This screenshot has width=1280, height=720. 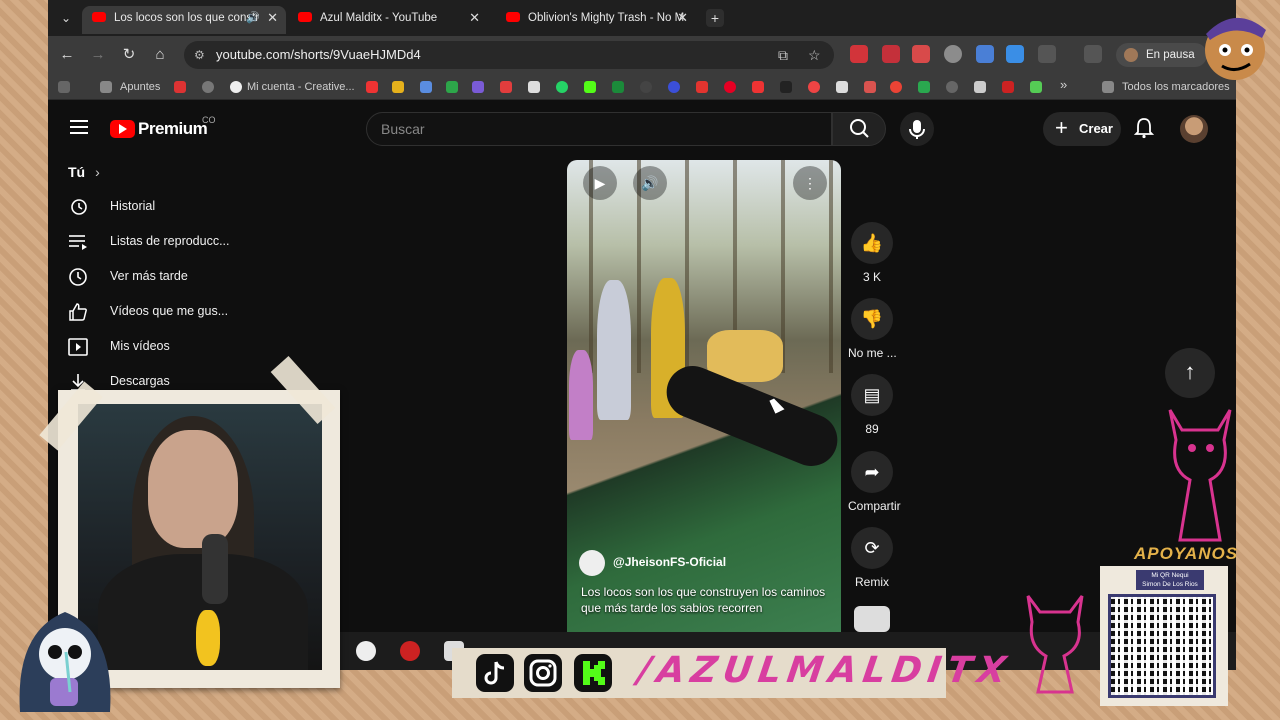 What do you see at coordinates (509, 55) in the screenshot?
I see `address-bar: ⚙ youtube.com/shorts/9VuaeHJMDd4 ⧉ ☆` at bounding box center [509, 55].